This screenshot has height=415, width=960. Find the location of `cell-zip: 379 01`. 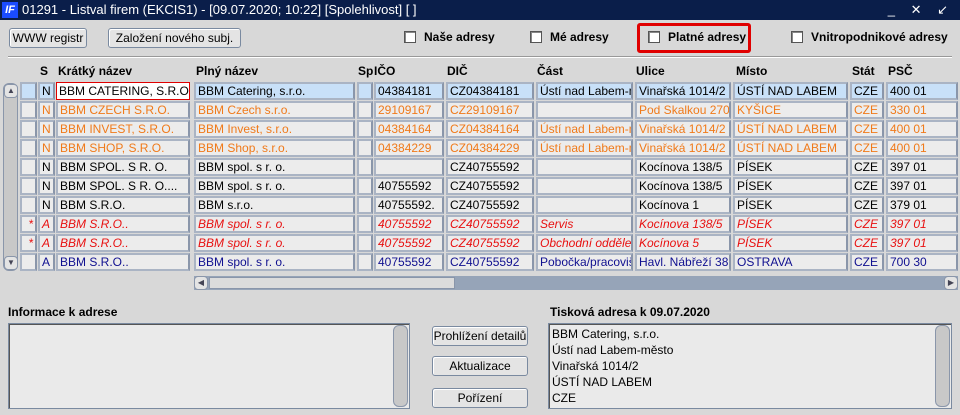

cell-zip: 379 01 is located at coordinates (922, 205).